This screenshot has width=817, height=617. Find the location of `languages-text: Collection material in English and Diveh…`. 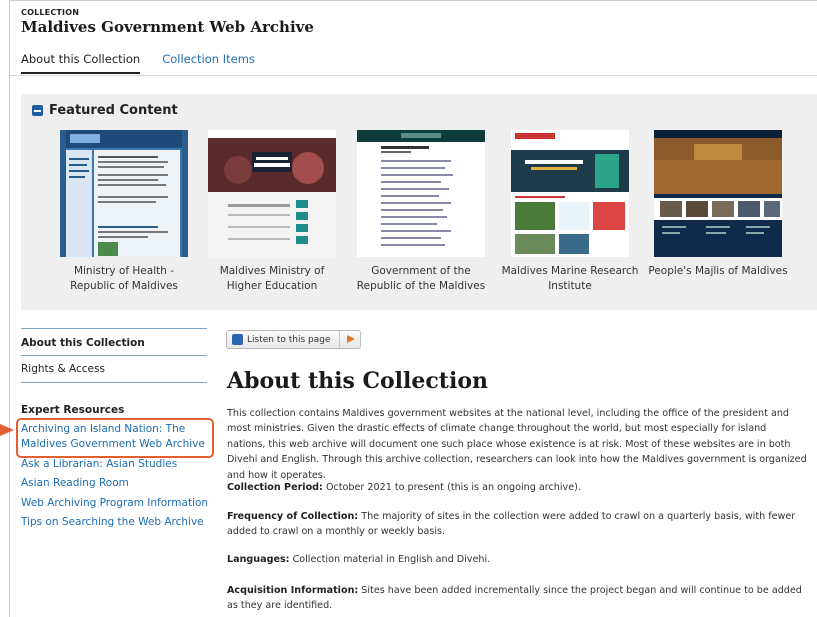

languages-text: Collection material in English and Diveh… is located at coordinates (391, 559).